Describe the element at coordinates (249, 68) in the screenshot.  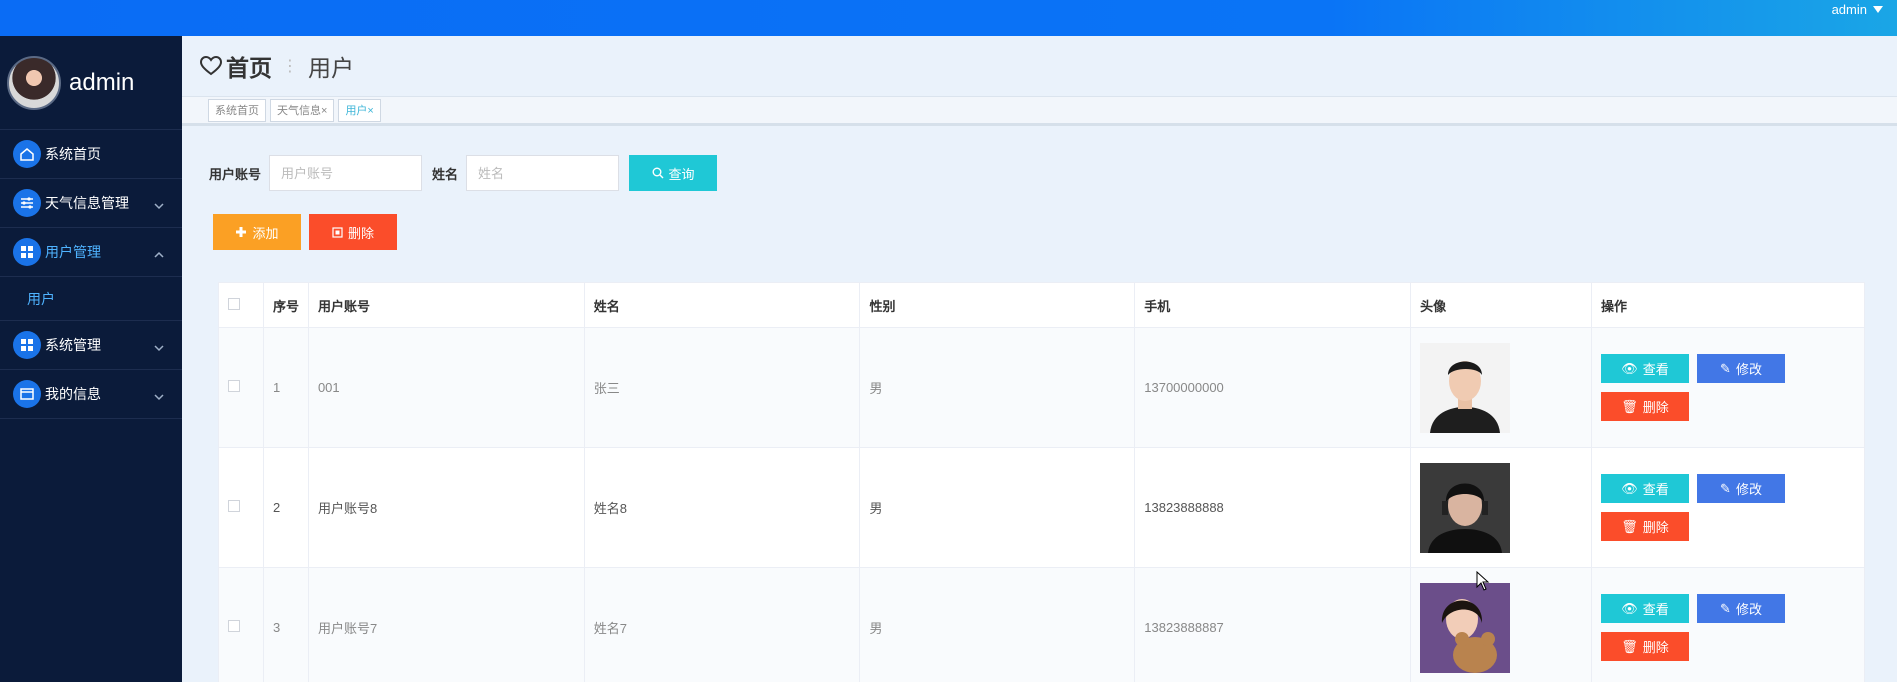
I see `breadcrumb-home-label: 首页` at that location.